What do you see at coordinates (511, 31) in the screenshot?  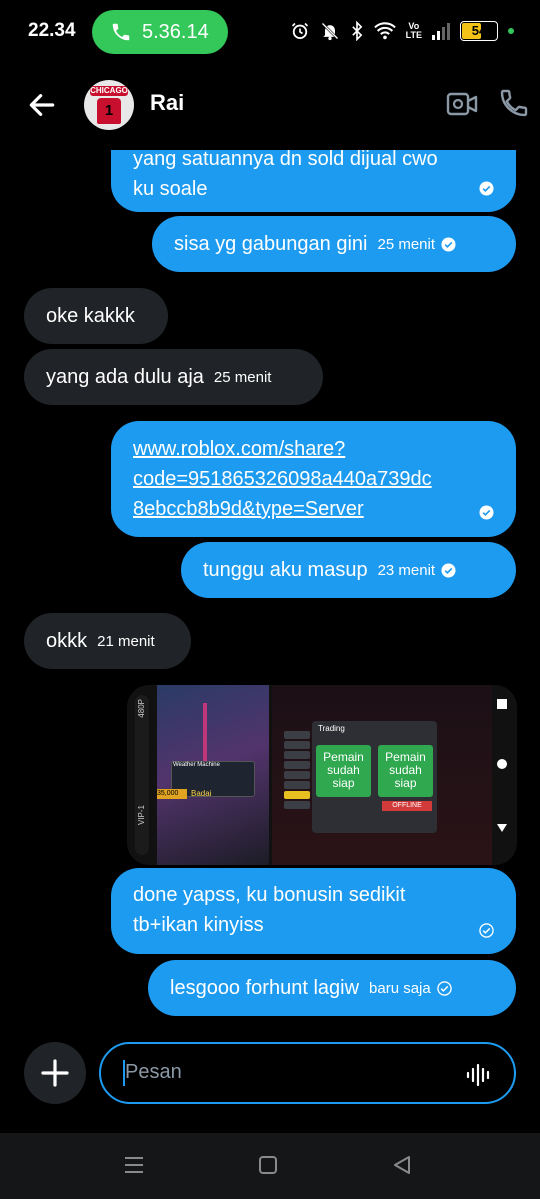 I see `privacy-dot` at bounding box center [511, 31].